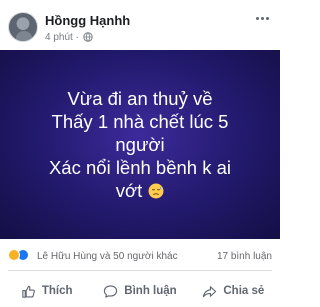 The image size is (320, 307). I want to click on author-name: Hồngg Hạnhh, so click(87, 20).